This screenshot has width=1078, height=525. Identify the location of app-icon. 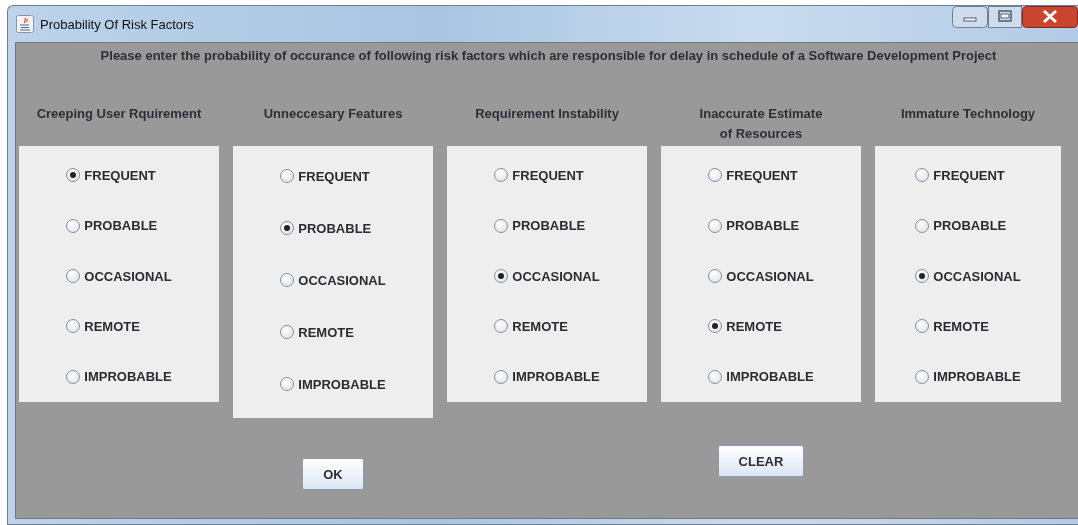
(25, 24).